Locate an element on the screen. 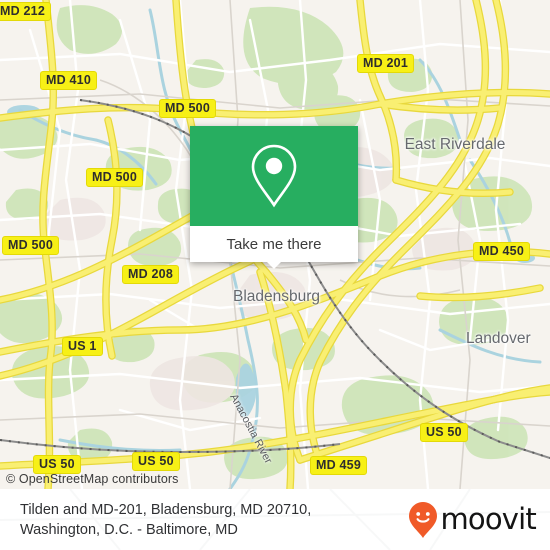  moovit-logo: moovit is located at coordinates (472, 520).